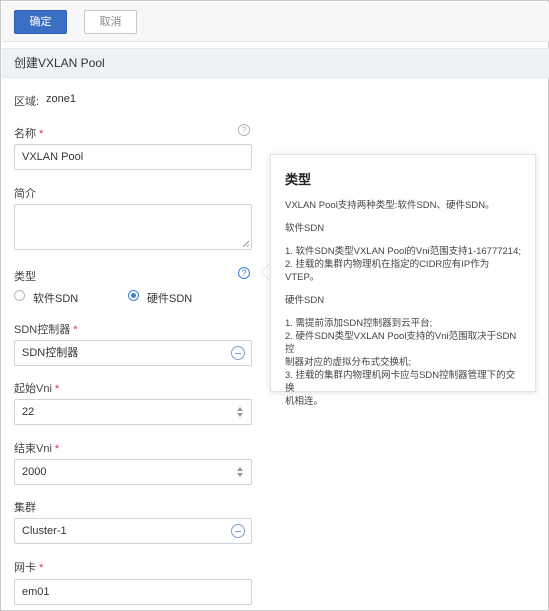  Describe the element at coordinates (246, 244) in the screenshot. I see `resize-handle-icon` at that location.